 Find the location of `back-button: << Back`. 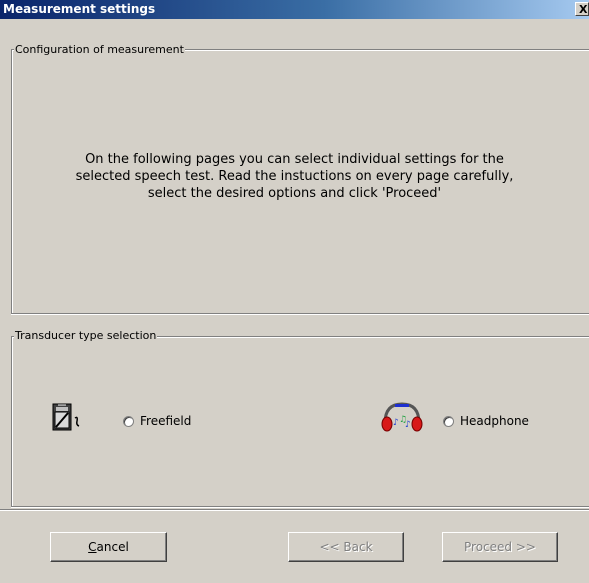

back-button: << Back is located at coordinates (346, 547).